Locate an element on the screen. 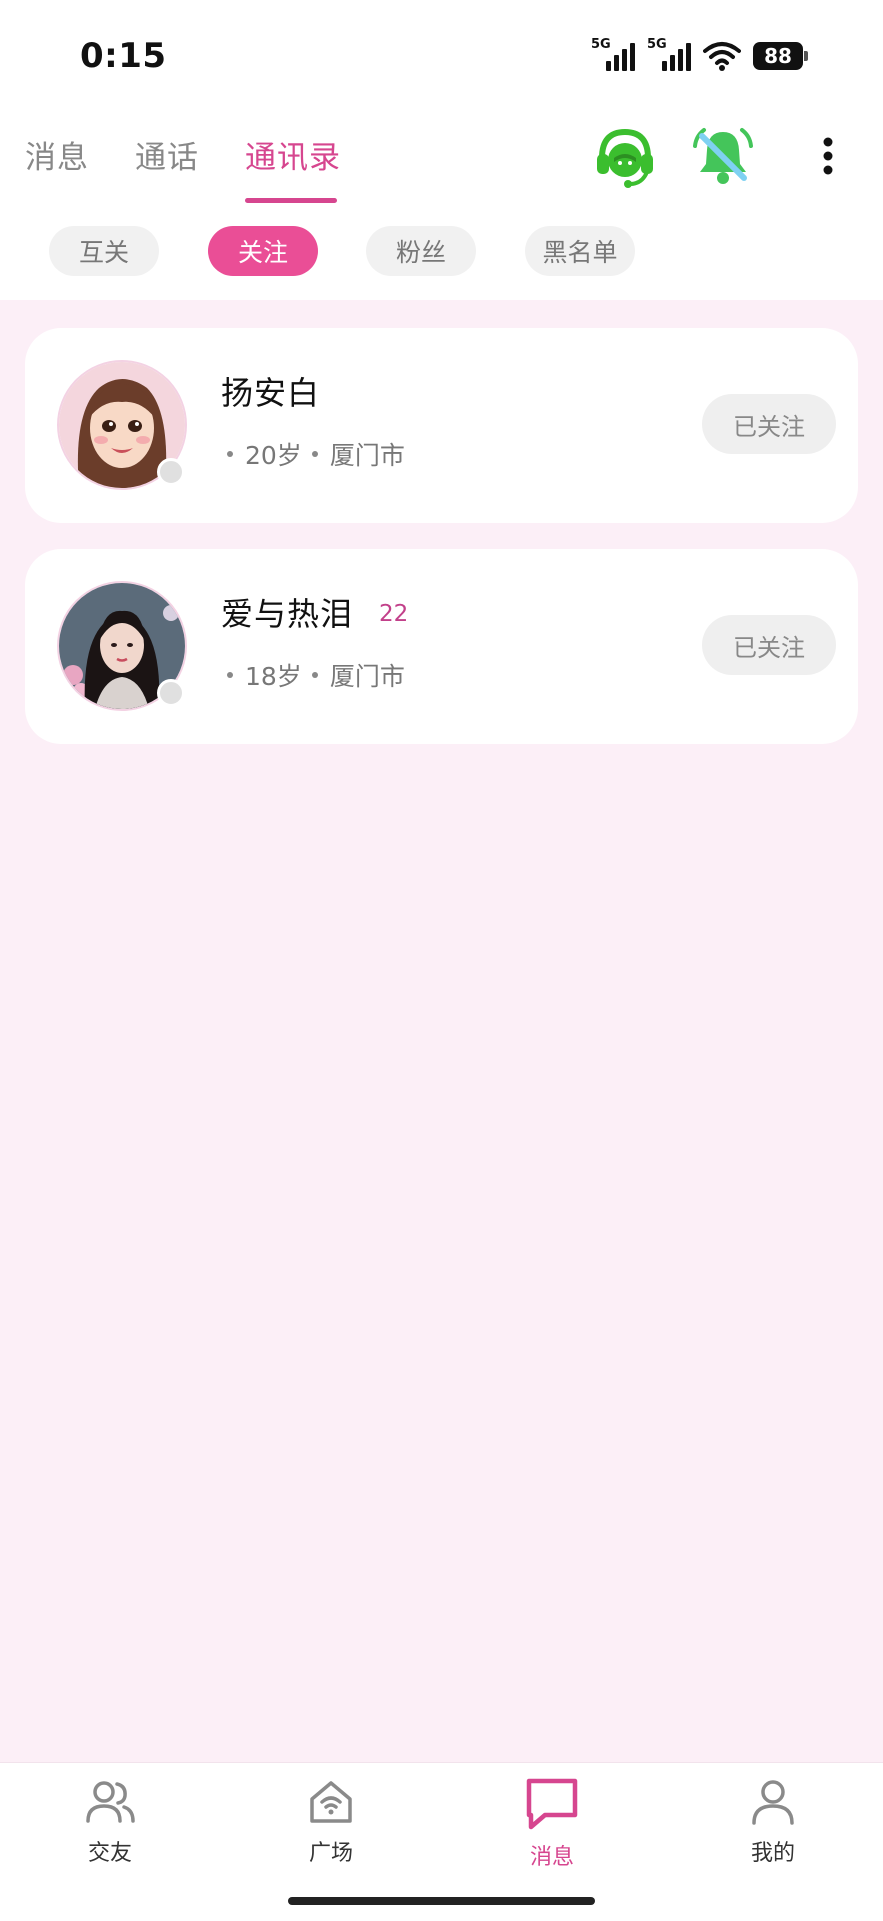 The image size is (883, 1921). square-icon is located at coordinates (331, 1802).